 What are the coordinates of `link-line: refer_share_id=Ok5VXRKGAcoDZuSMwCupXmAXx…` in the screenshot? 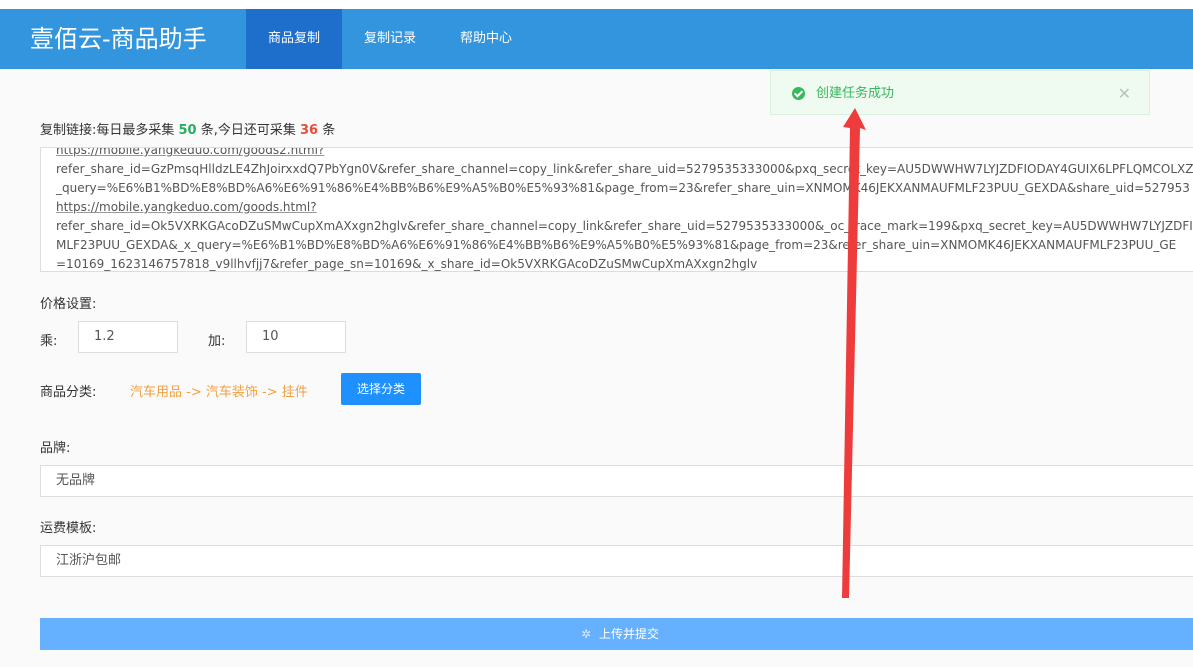 It's located at (624, 226).